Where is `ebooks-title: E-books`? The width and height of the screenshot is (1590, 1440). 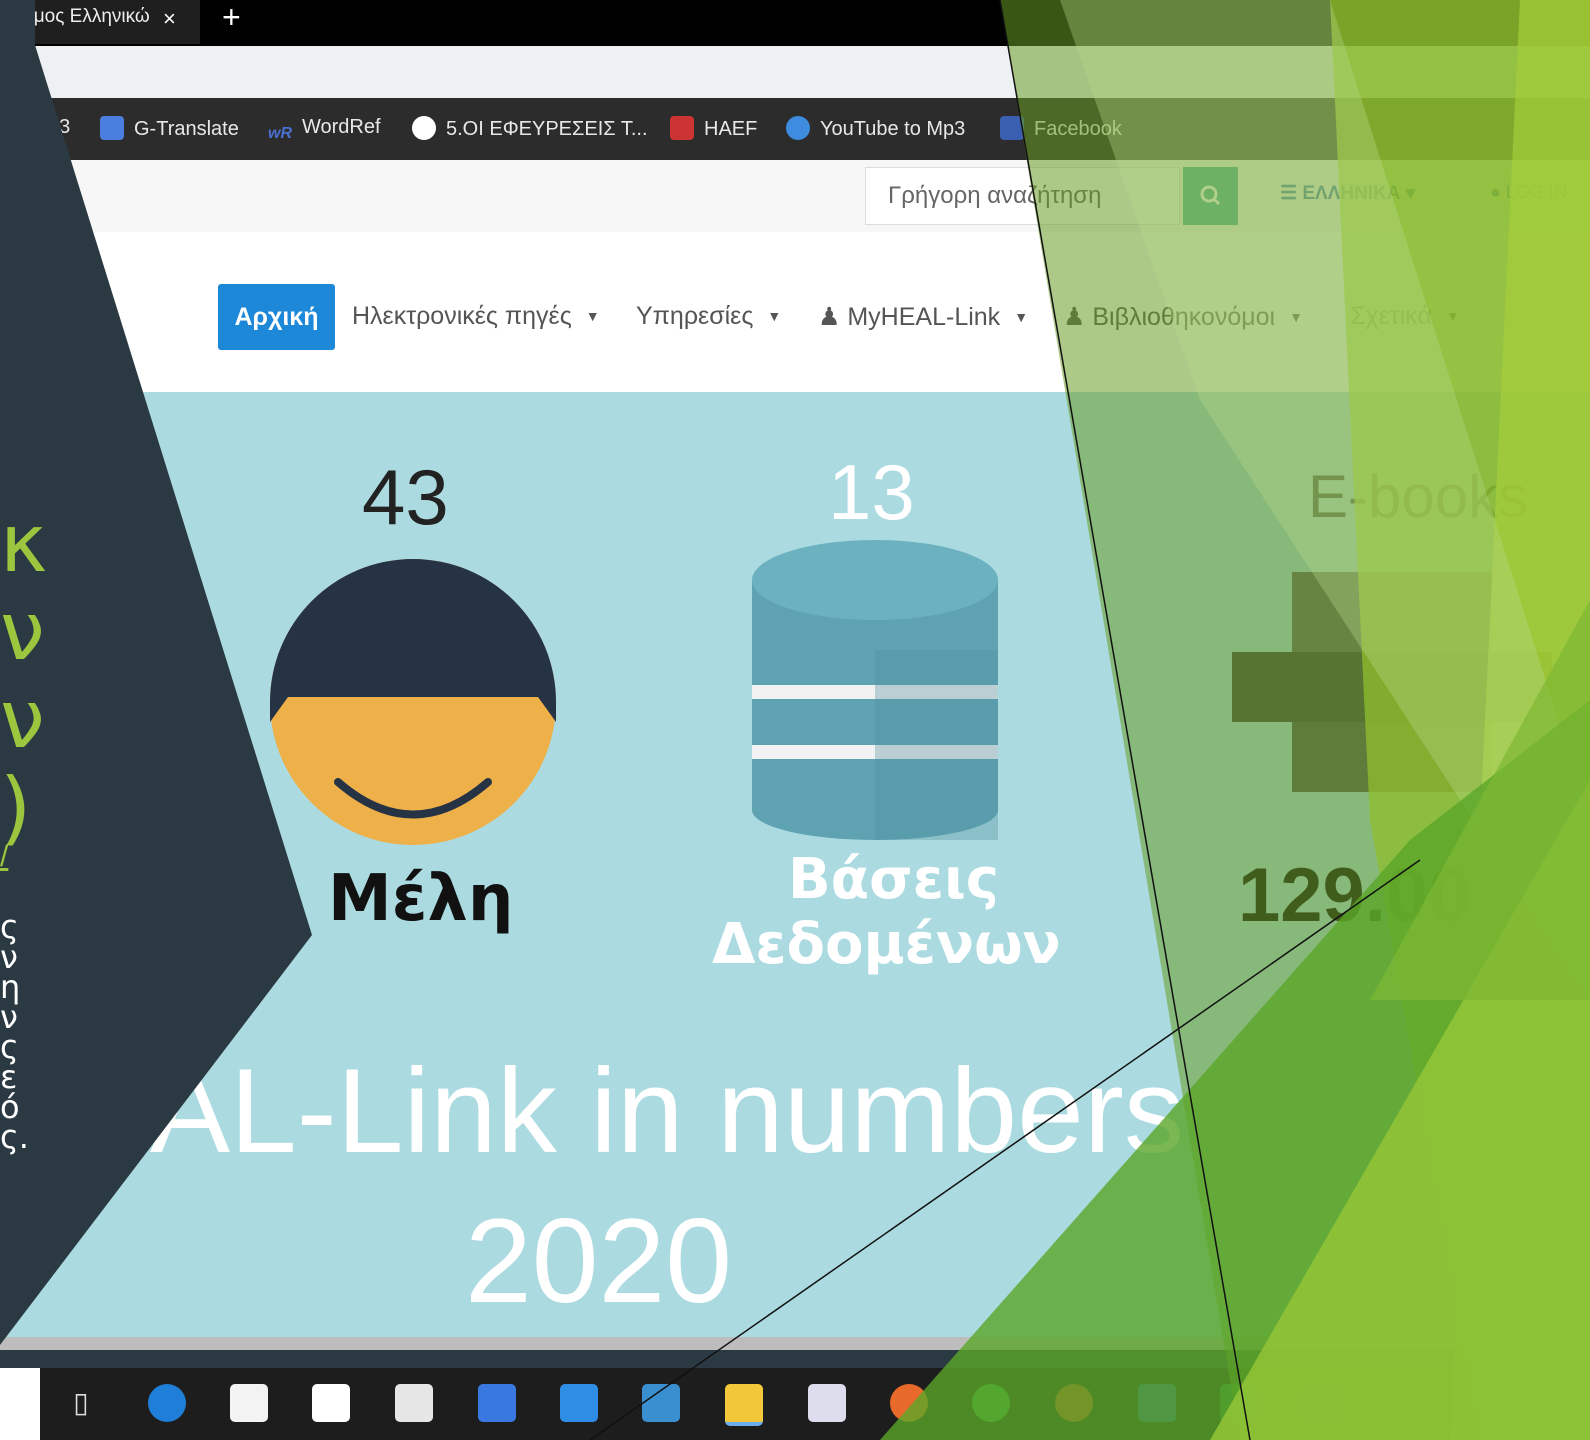 ebooks-title: E-books is located at coordinates (1418, 496).